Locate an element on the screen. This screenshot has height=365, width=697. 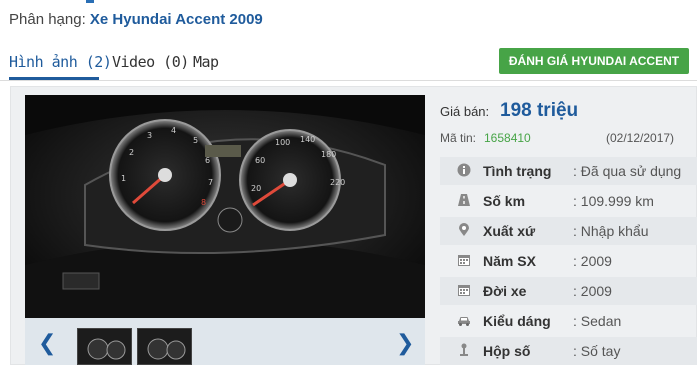
spec-value: : Số tay is located at coordinates (597, 351).